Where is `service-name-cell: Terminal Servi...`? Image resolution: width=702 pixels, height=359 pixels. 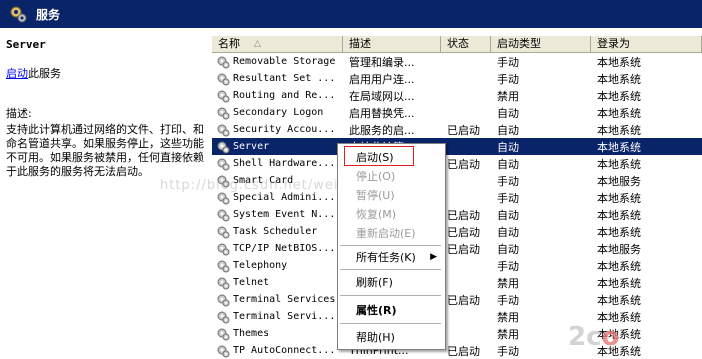
service-name-cell: Terminal Servi... is located at coordinates (277, 317).